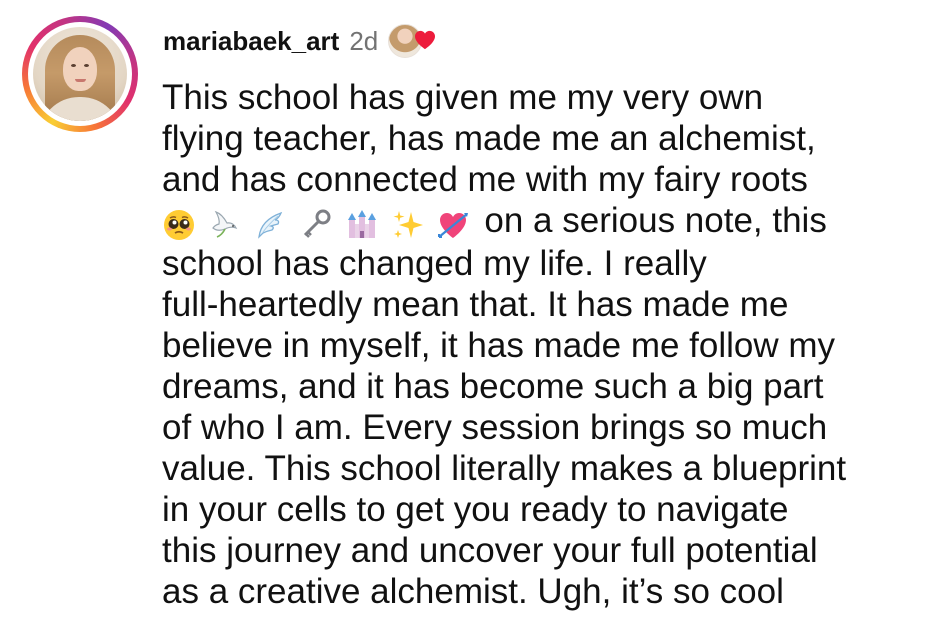 This screenshot has height=626, width=941. I want to click on avatar, so click(80, 74).